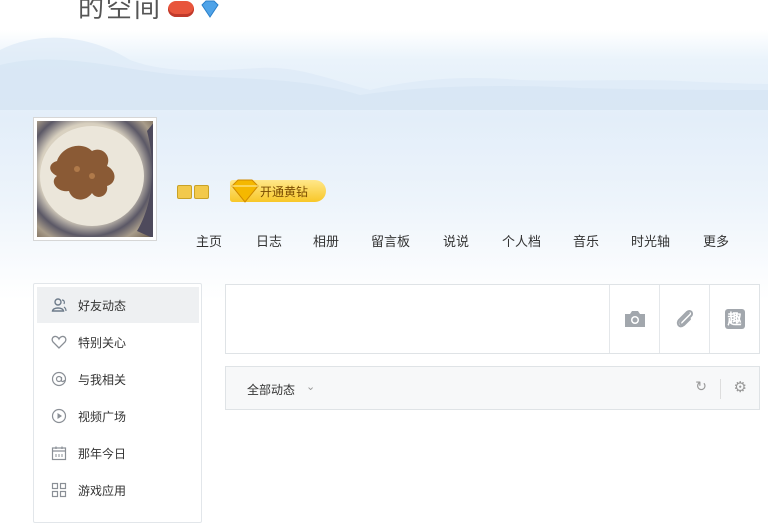 The width and height of the screenshot is (768, 523). I want to click on sidebar: 好友动态 特别关心 与我相关 视频广场 那年今日 游戏应用, so click(117, 403).